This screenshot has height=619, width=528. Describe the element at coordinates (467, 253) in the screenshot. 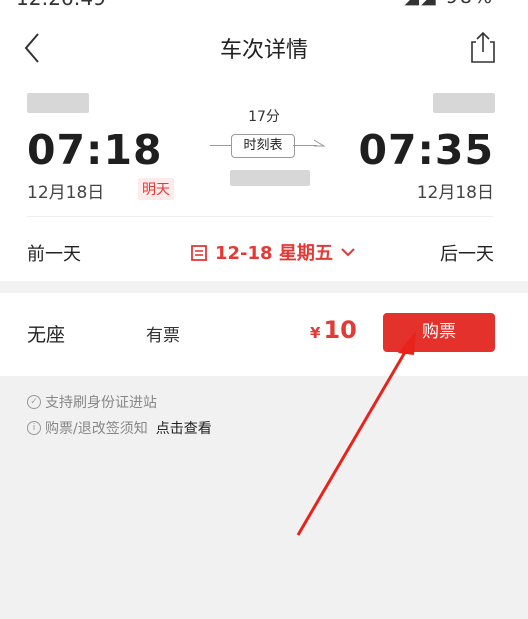

I see `next-day-button: 后一天` at that location.